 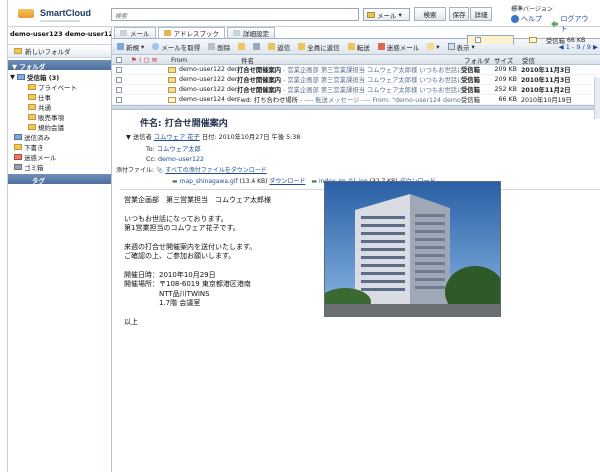 What do you see at coordinates (150, 149) in the screenshot?
I see `to-label: To:` at bounding box center [150, 149].